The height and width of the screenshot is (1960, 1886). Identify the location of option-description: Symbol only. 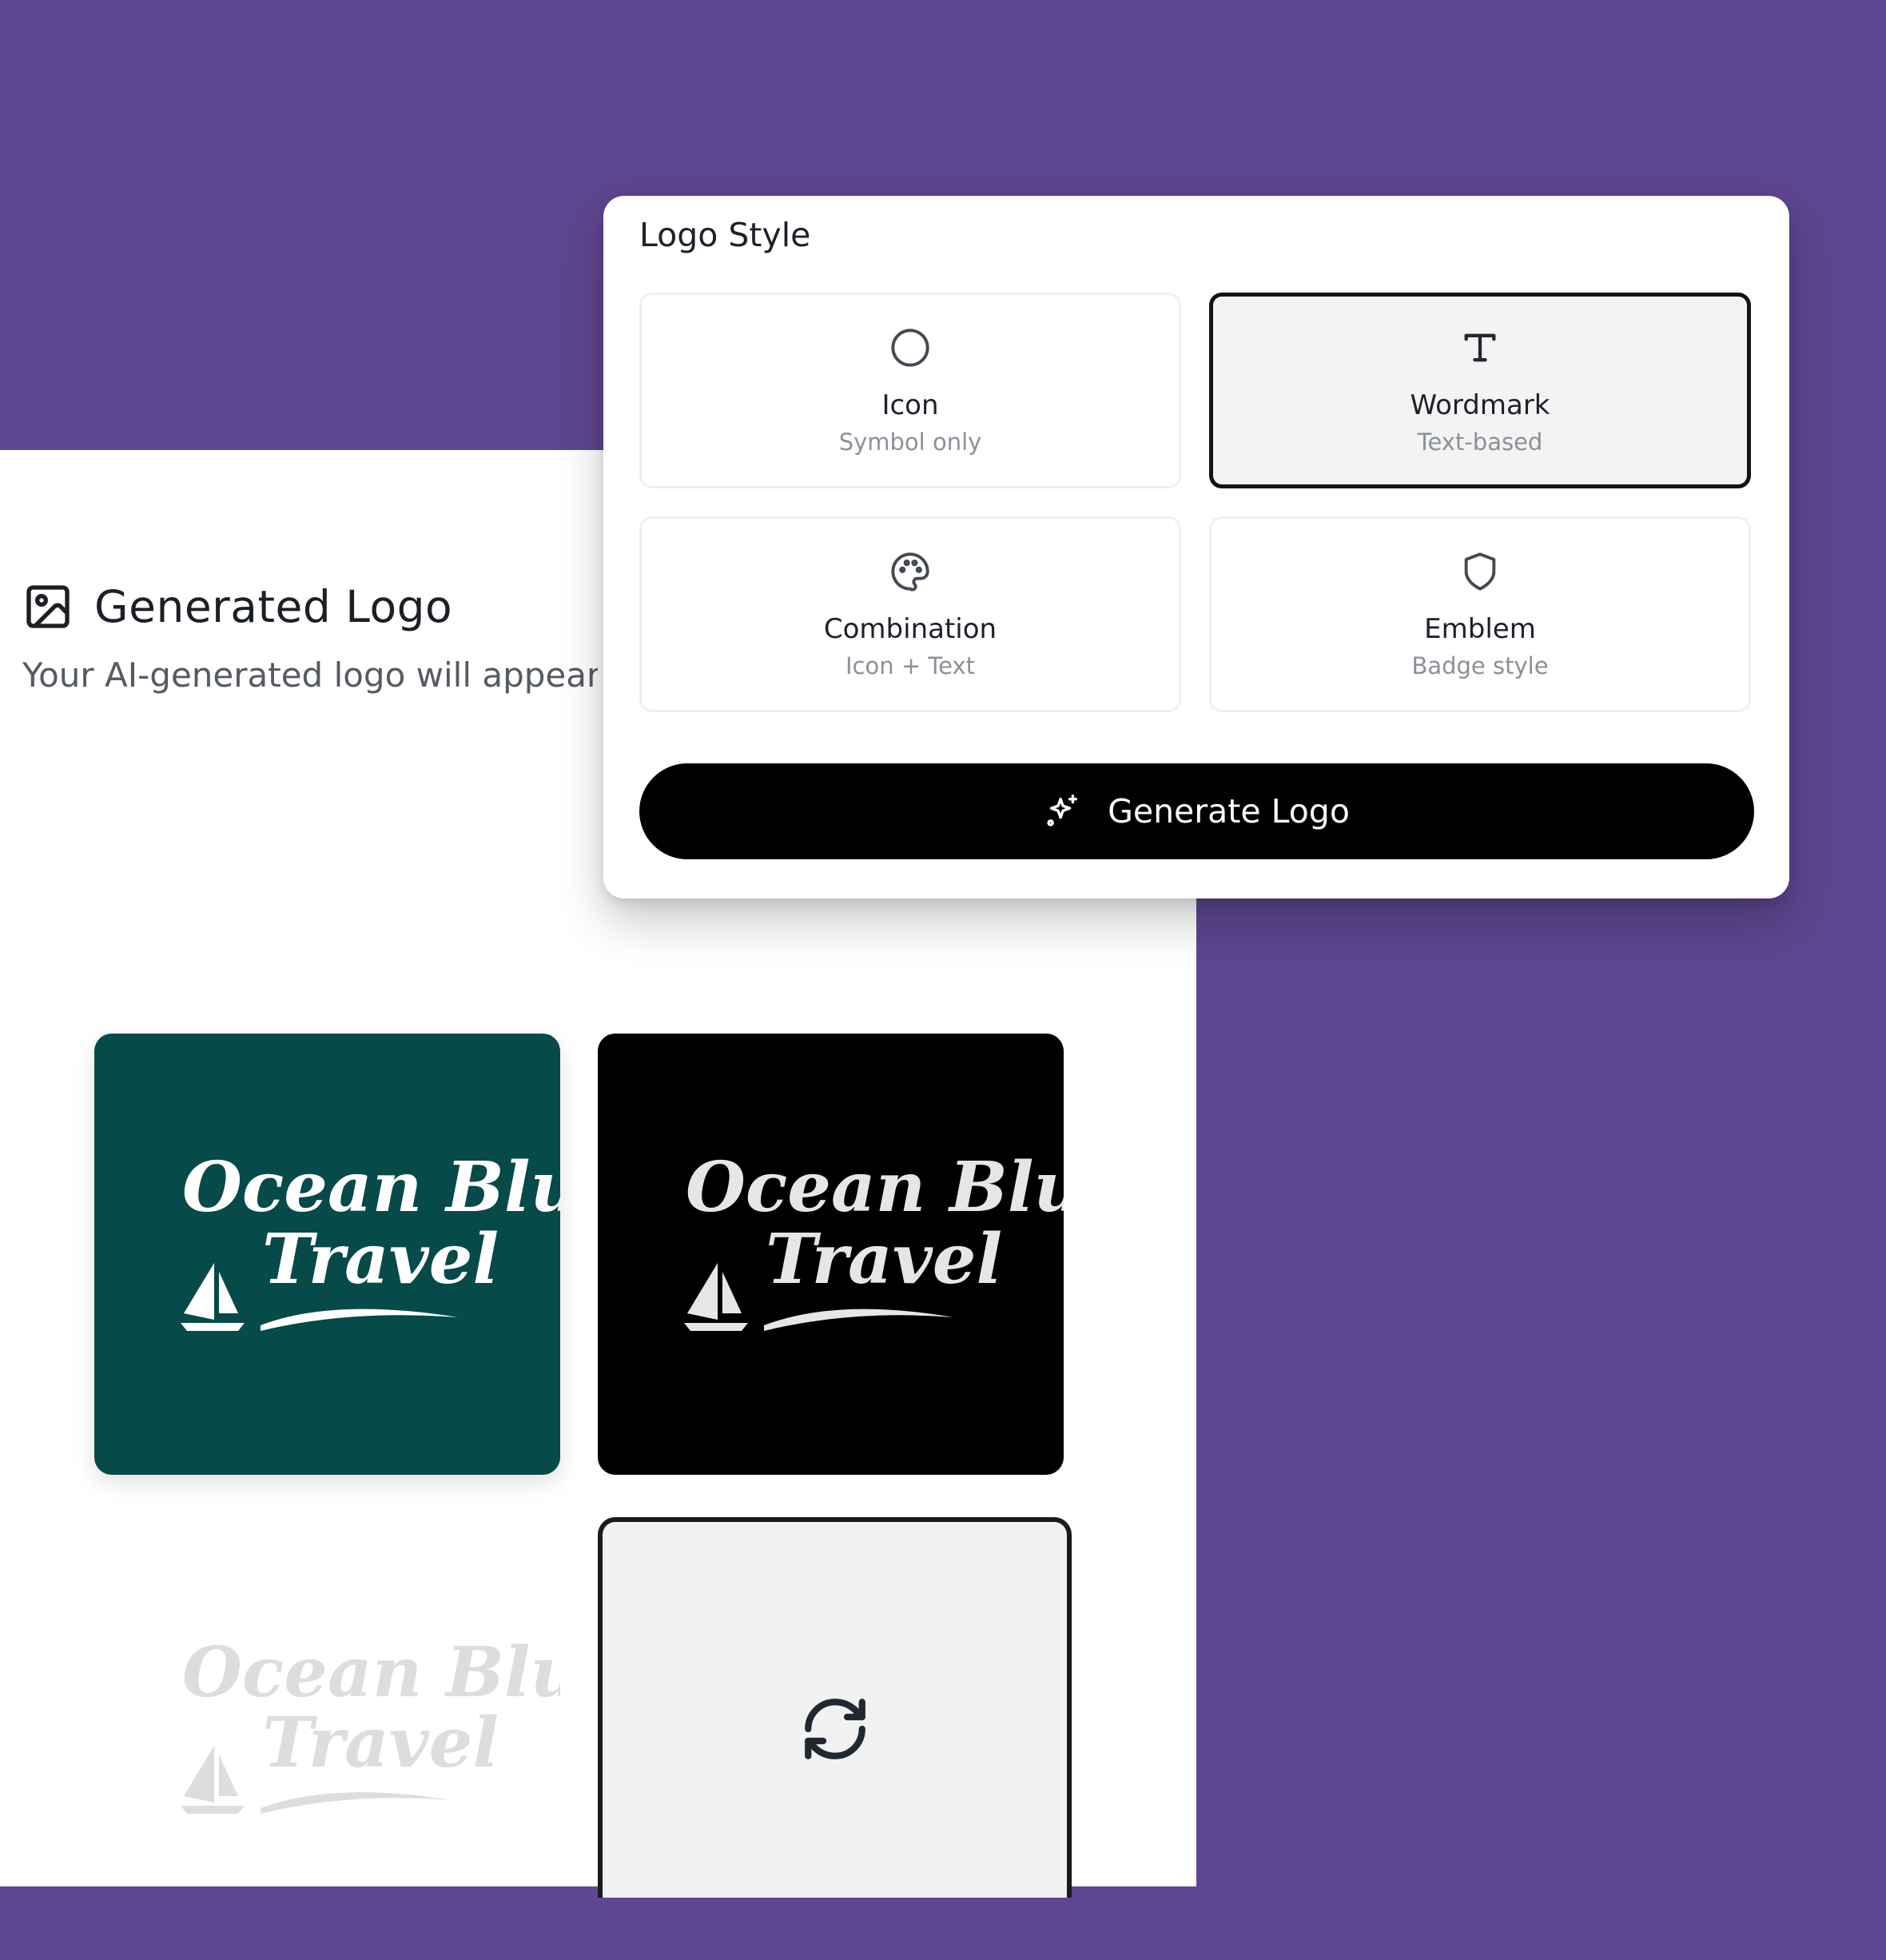
(910, 442).